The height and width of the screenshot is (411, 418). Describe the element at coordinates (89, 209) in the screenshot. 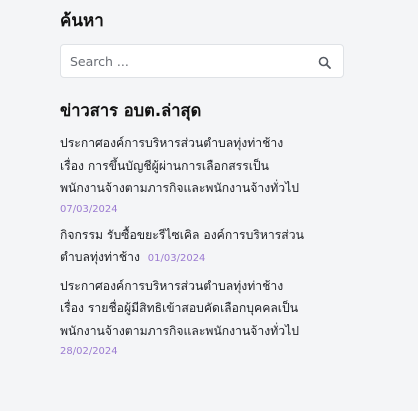

I see `news-item-date: 07/03/2024` at that location.